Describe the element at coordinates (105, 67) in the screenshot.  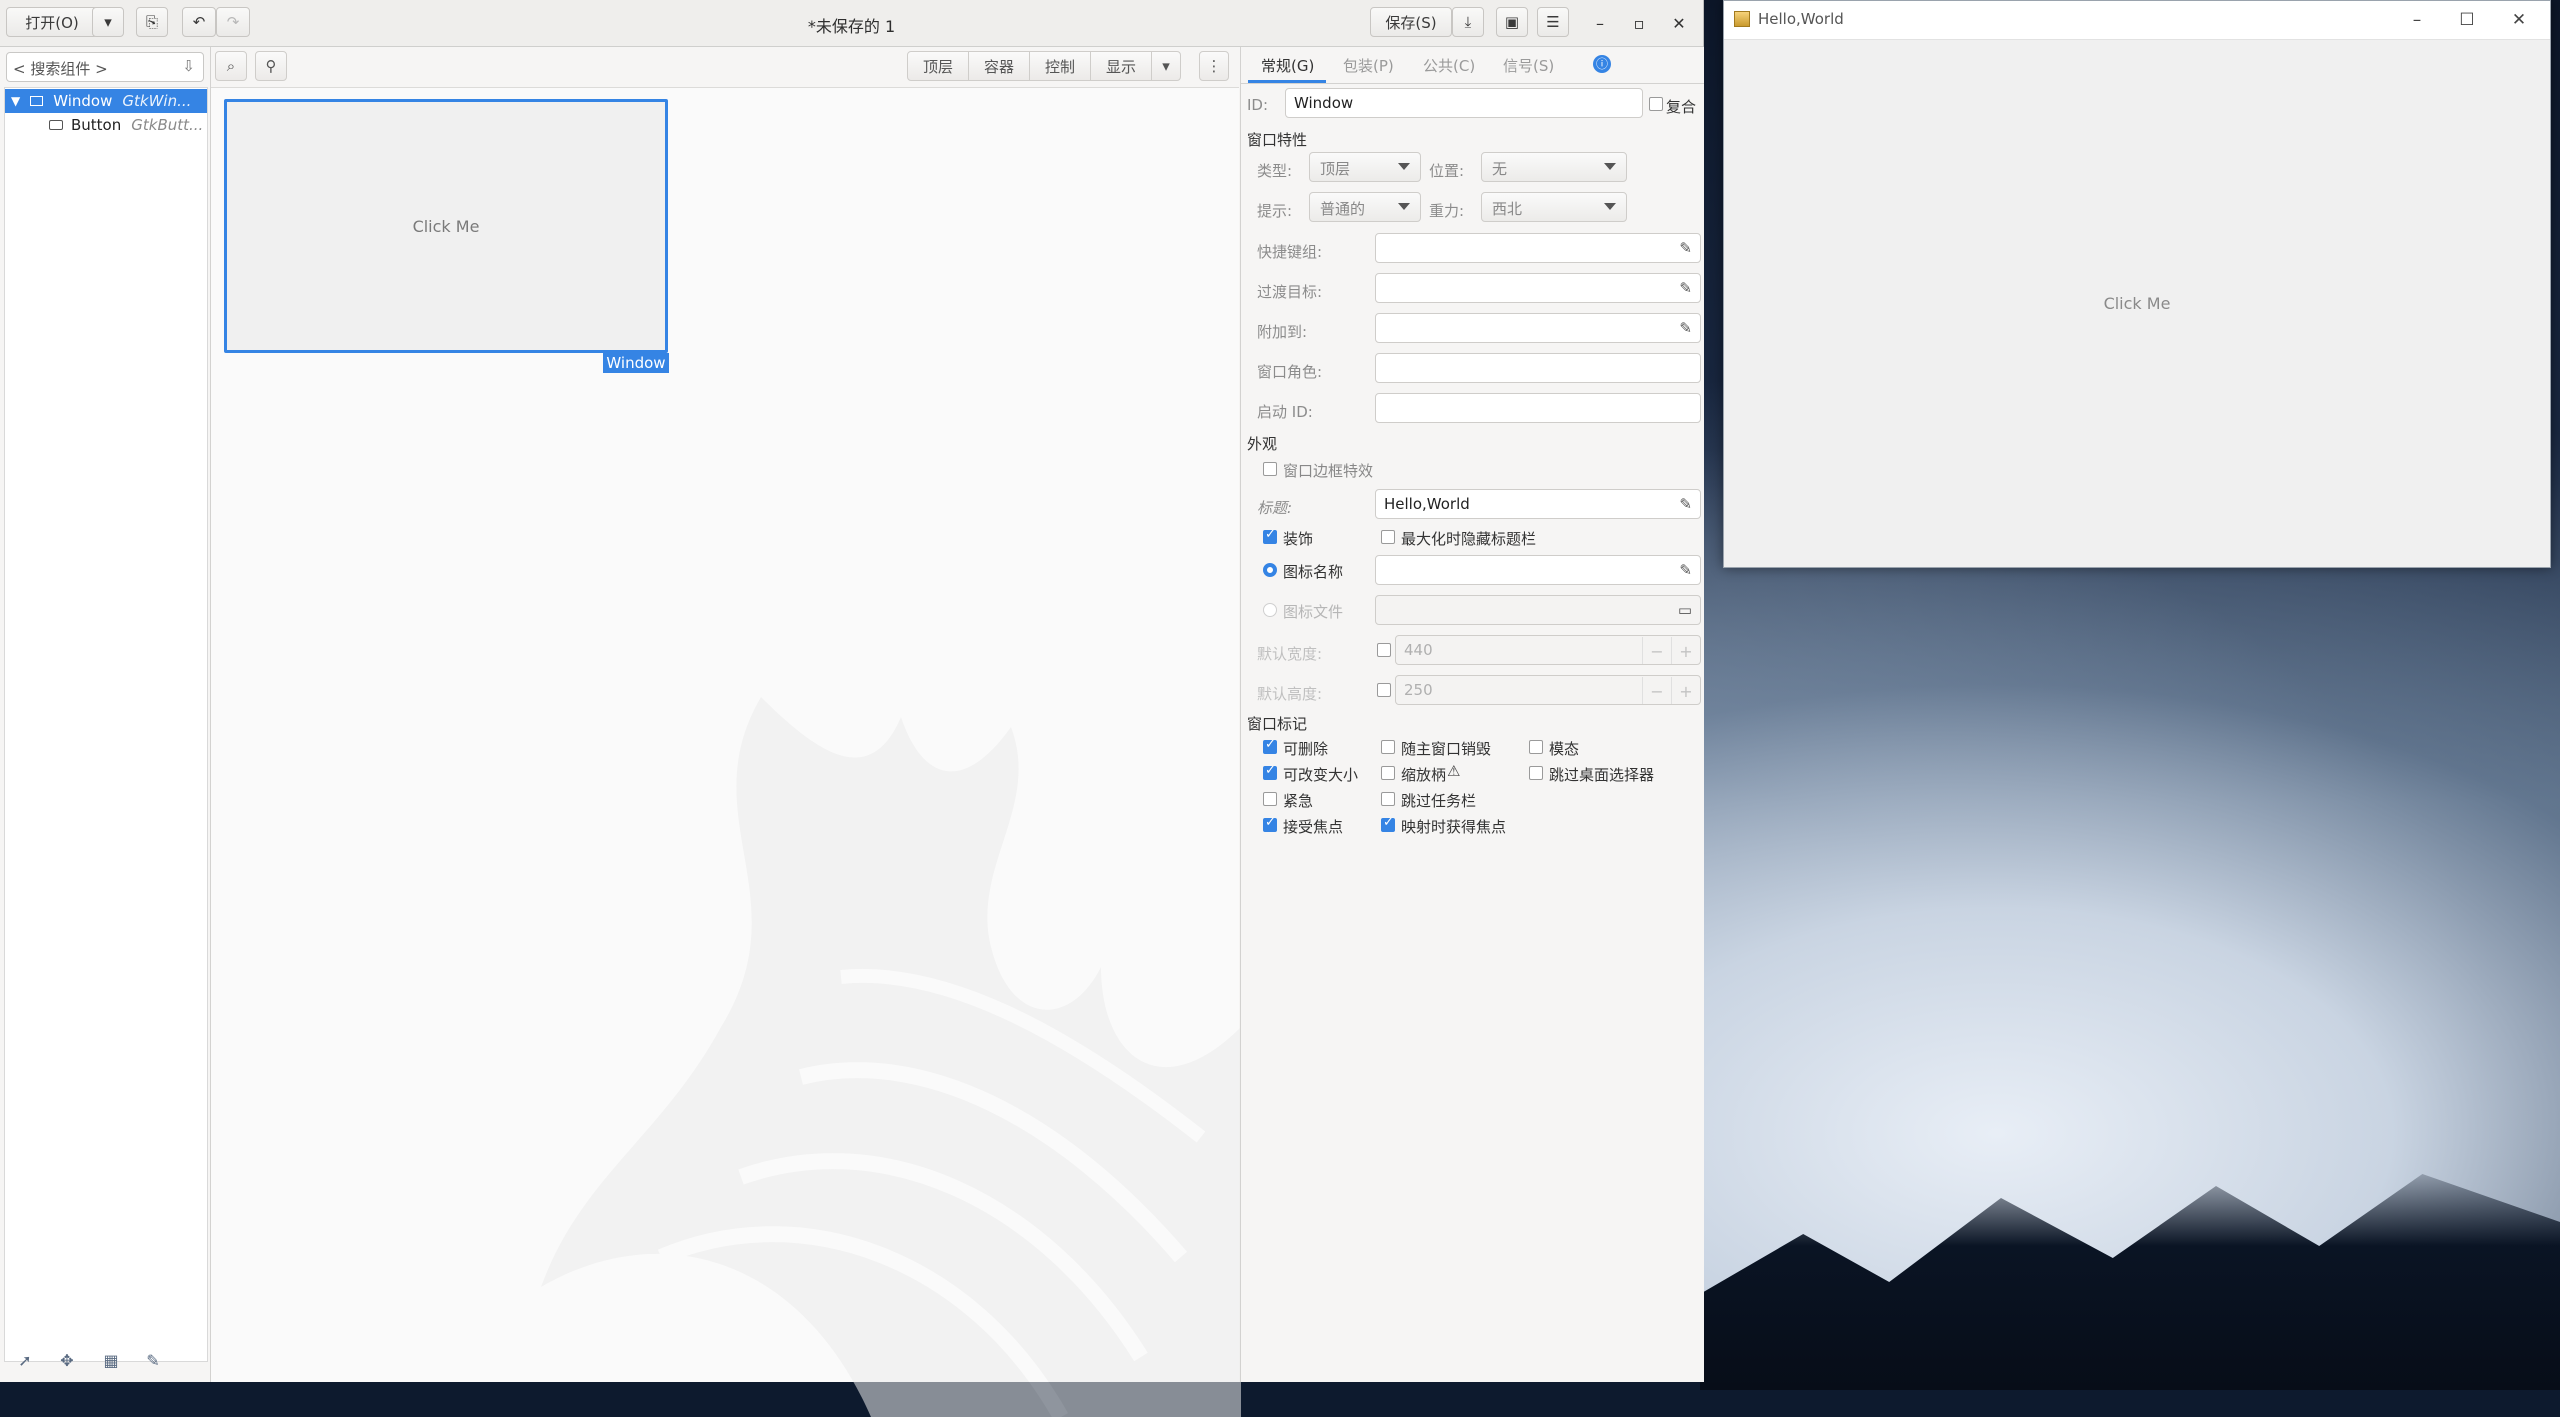
I see `widget-search-input: < 搜索组件 > ⇩` at that location.